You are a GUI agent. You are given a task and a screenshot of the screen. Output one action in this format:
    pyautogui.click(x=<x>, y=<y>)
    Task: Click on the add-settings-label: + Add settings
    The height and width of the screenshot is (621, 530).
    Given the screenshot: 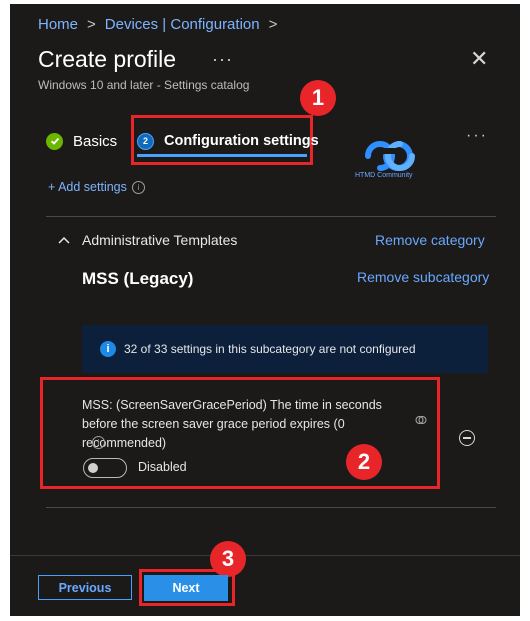 What is the action you would take?
    pyautogui.click(x=87, y=187)
    